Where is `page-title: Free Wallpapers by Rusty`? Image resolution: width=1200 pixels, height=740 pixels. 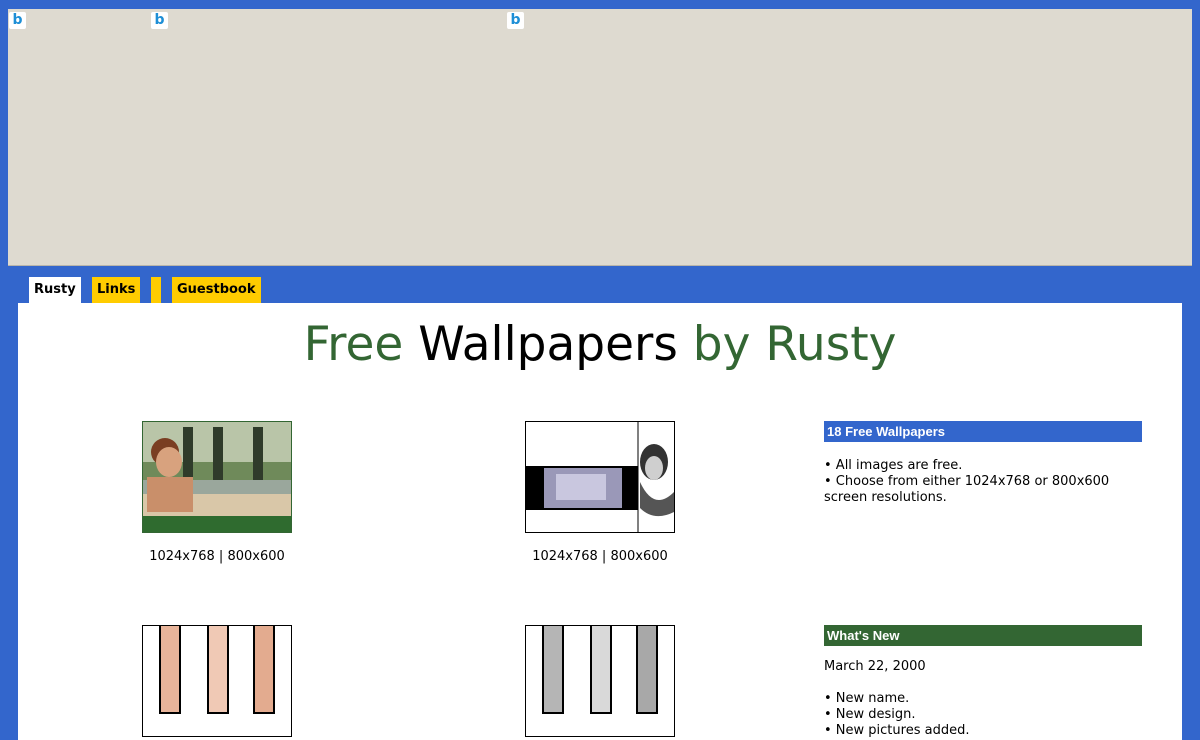
page-title: Free Wallpapers by Rusty is located at coordinates (600, 345).